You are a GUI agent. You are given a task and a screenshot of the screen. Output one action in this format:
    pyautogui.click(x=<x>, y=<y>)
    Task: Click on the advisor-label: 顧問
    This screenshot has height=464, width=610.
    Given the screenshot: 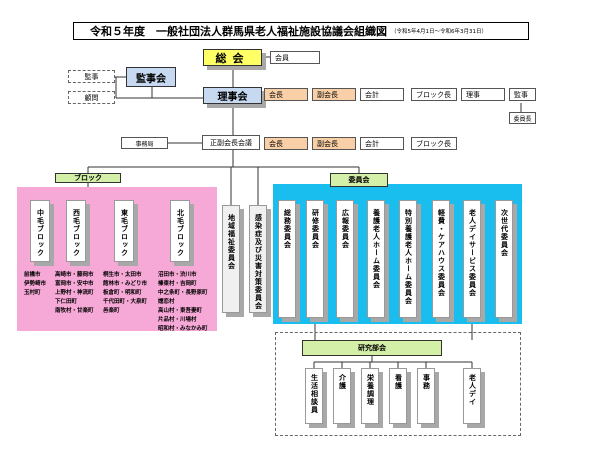 What is the action you would take?
    pyautogui.click(x=91, y=97)
    